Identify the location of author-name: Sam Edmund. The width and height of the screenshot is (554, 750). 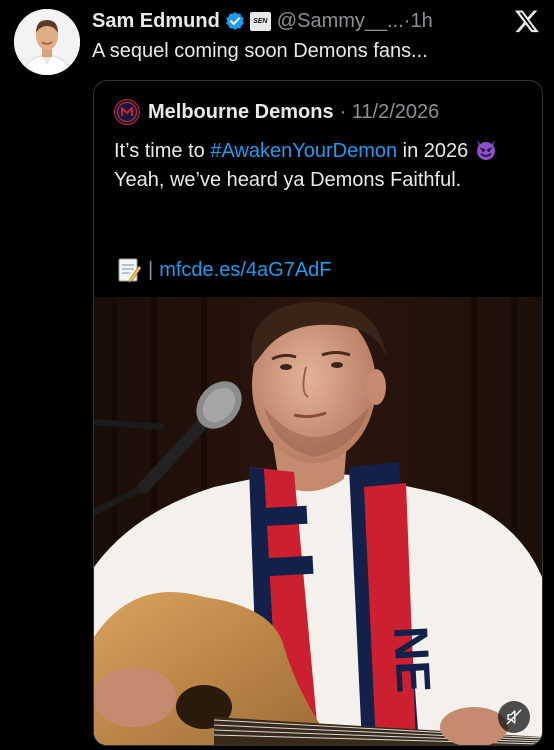
(156, 21).